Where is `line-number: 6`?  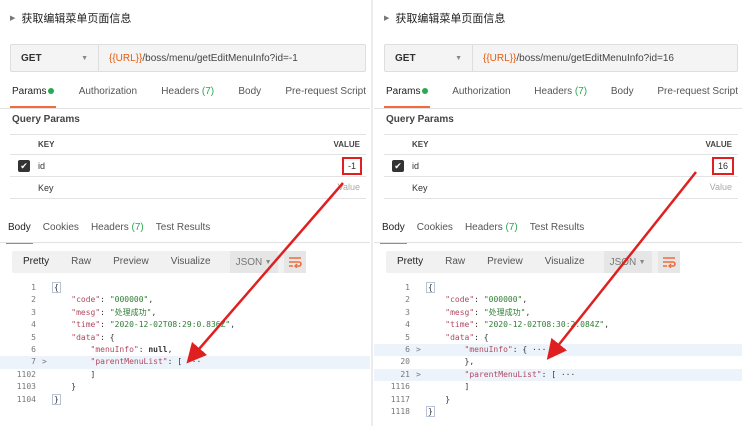 line-number: 6 is located at coordinates (33, 349).